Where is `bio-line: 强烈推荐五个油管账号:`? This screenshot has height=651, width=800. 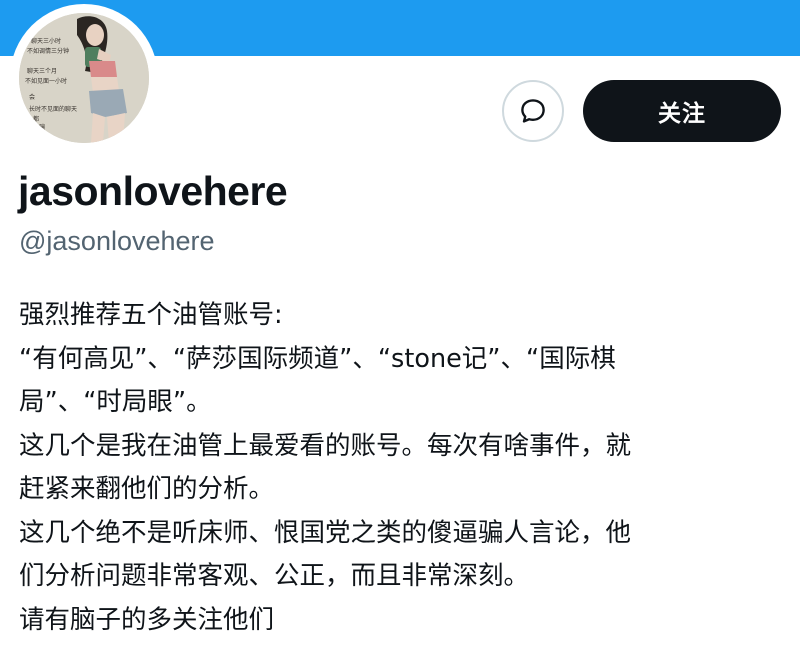
bio-line: 强烈推荐五个油管账号: is located at coordinates (151, 315).